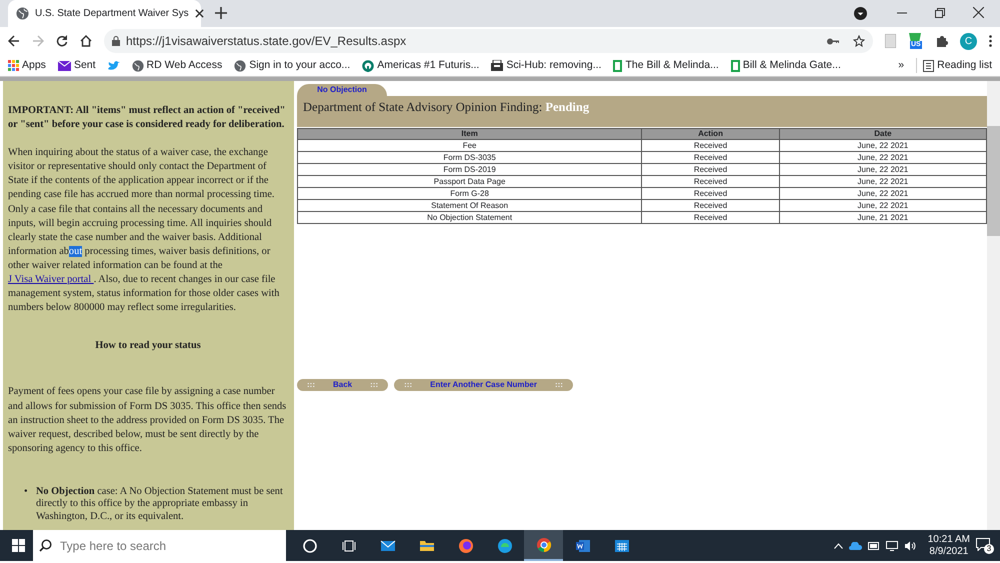 Image resolution: width=1000 pixels, height=563 pixels. Describe the element at coordinates (928, 66) in the screenshot. I see `list-icon` at that location.